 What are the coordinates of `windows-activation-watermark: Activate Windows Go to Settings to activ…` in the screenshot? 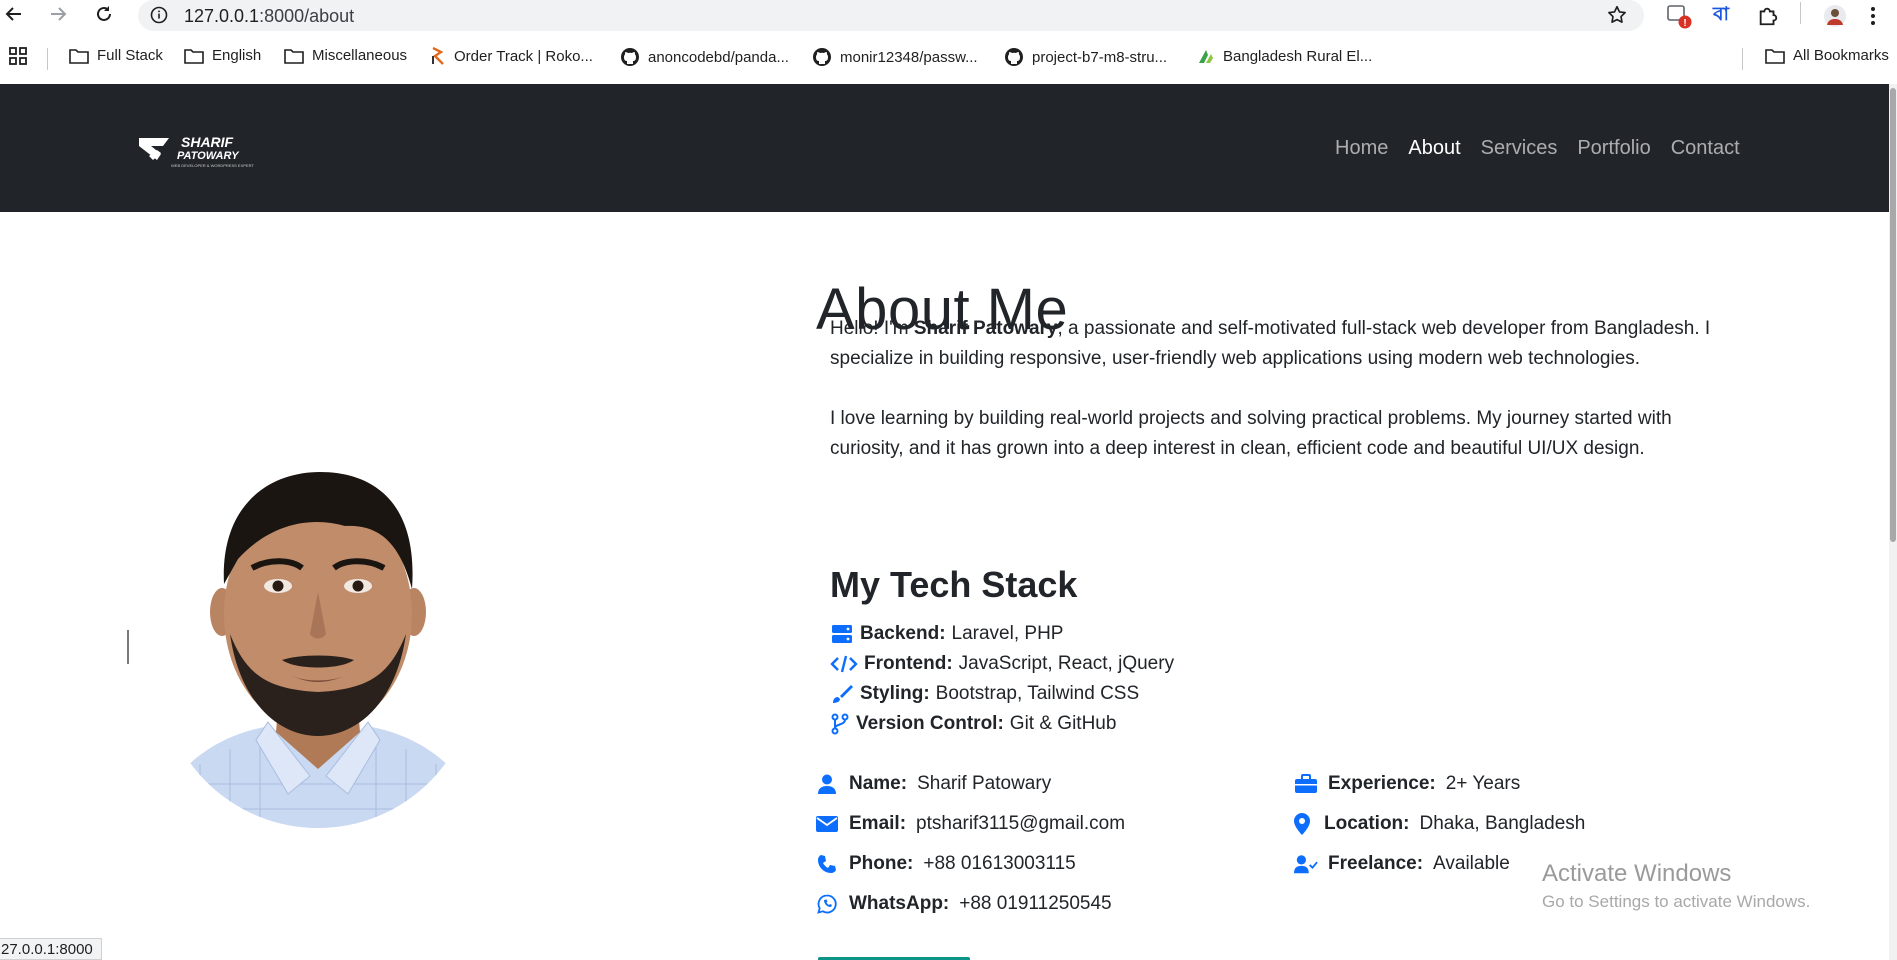 It's located at (1676, 886).